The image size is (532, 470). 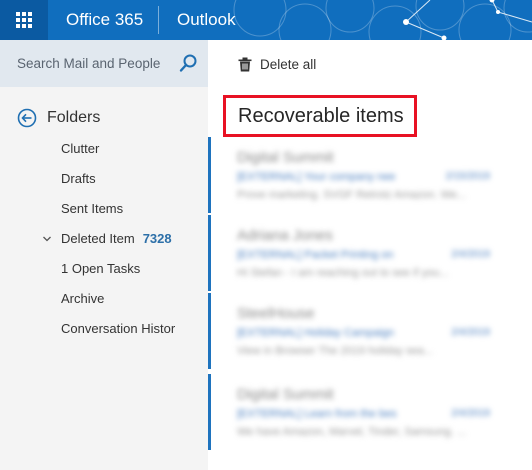 What do you see at coordinates (88, 63) in the screenshot?
I see `search-input: Search Mail and People` at bounding box center [88, 63].